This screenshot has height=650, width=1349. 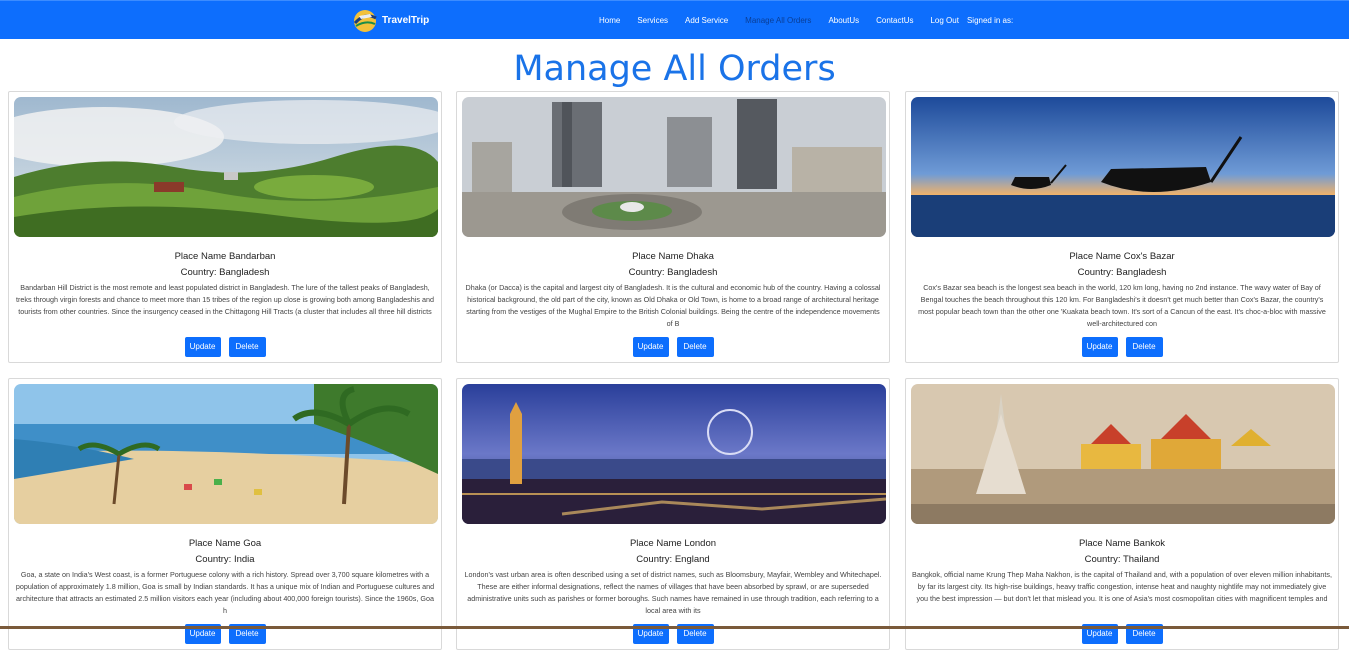 I want to click on place-image-coxs-bazar, so click(x=1123, y=167).